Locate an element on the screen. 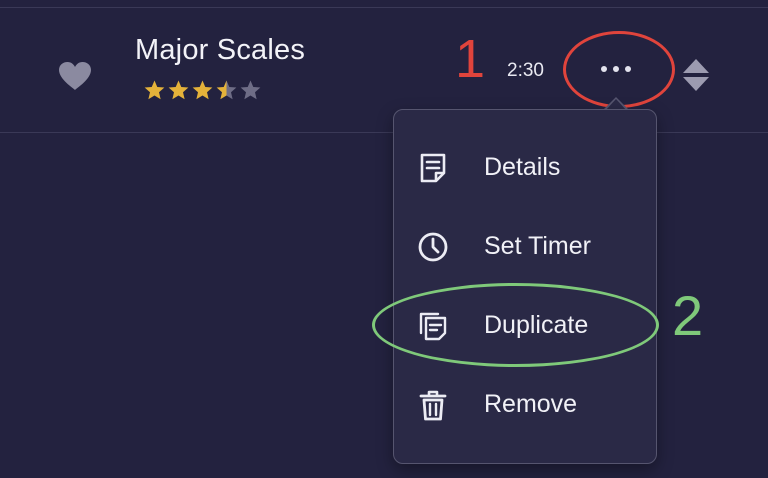 Image resolution: width=768 pixels, height=478 pixels. menu-item-details: Details is located at coordinates (525, 168).